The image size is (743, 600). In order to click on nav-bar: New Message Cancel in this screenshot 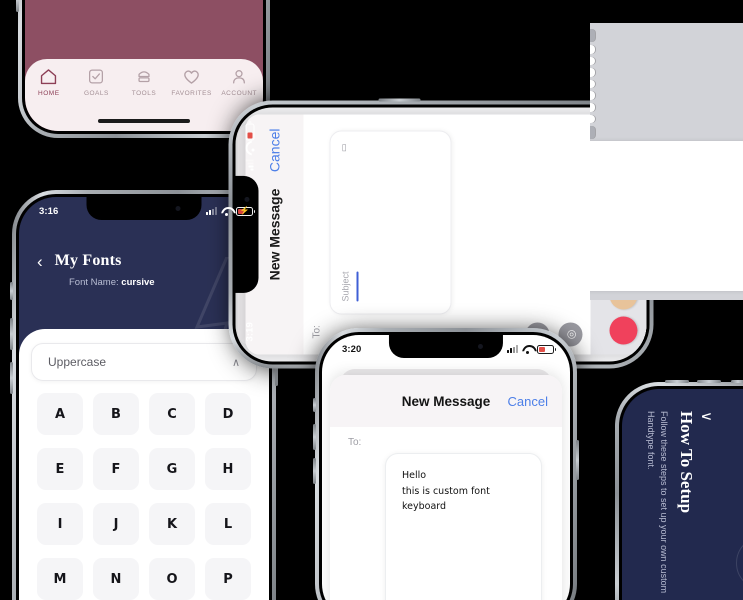, I will do `click(446, 401)`.